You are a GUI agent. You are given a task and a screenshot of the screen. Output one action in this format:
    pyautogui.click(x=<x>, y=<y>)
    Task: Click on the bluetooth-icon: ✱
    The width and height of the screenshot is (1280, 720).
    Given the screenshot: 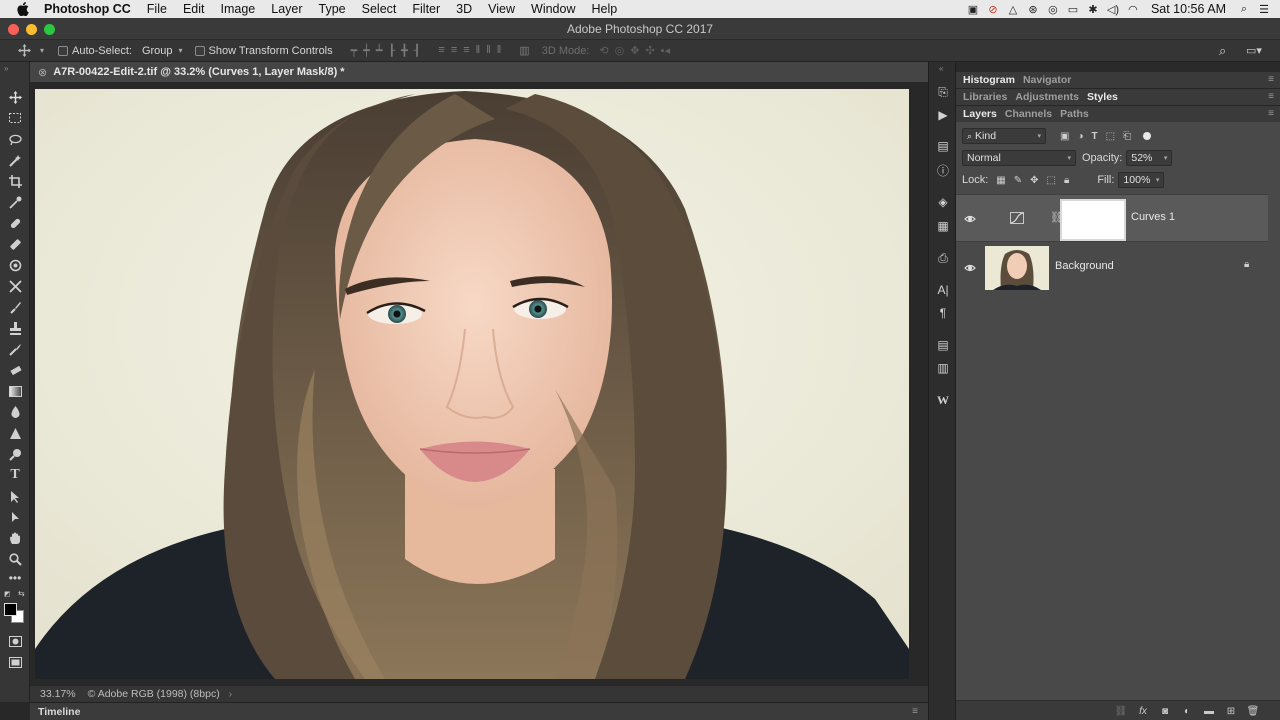 What is the action you would take?
    pyautogui.click(x=1093, y=9)
    